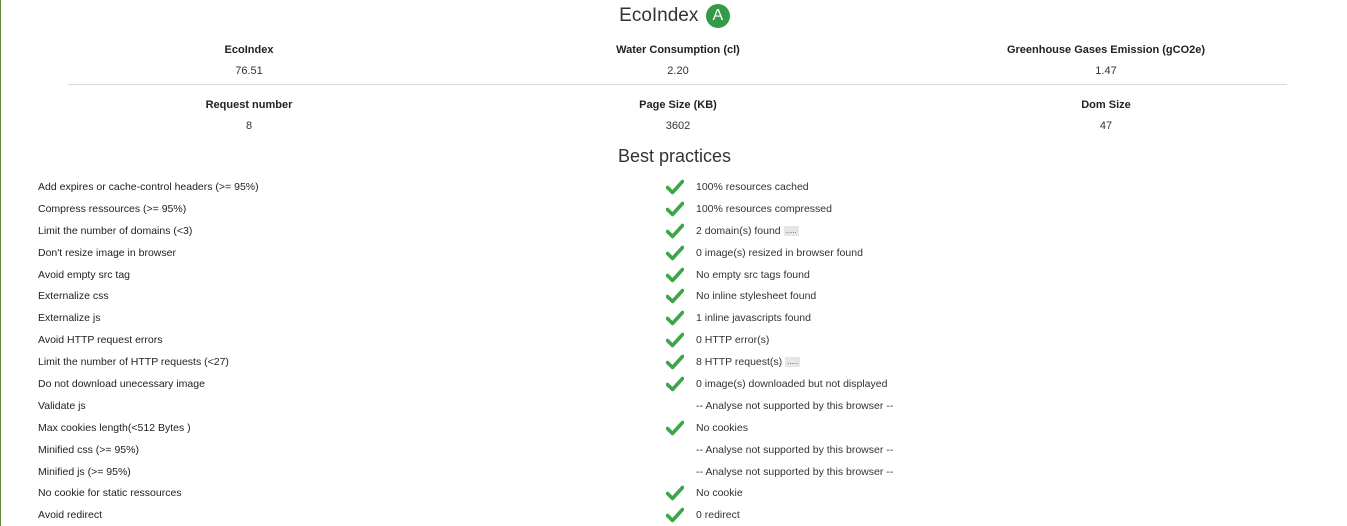 The height and width of the screenshot is (526, 1347). What do you see at coordinates (739, 362) in the screenshot?
I see `practice-result-text: 8 HTTP request(s)` at bounding box center [739, 362].